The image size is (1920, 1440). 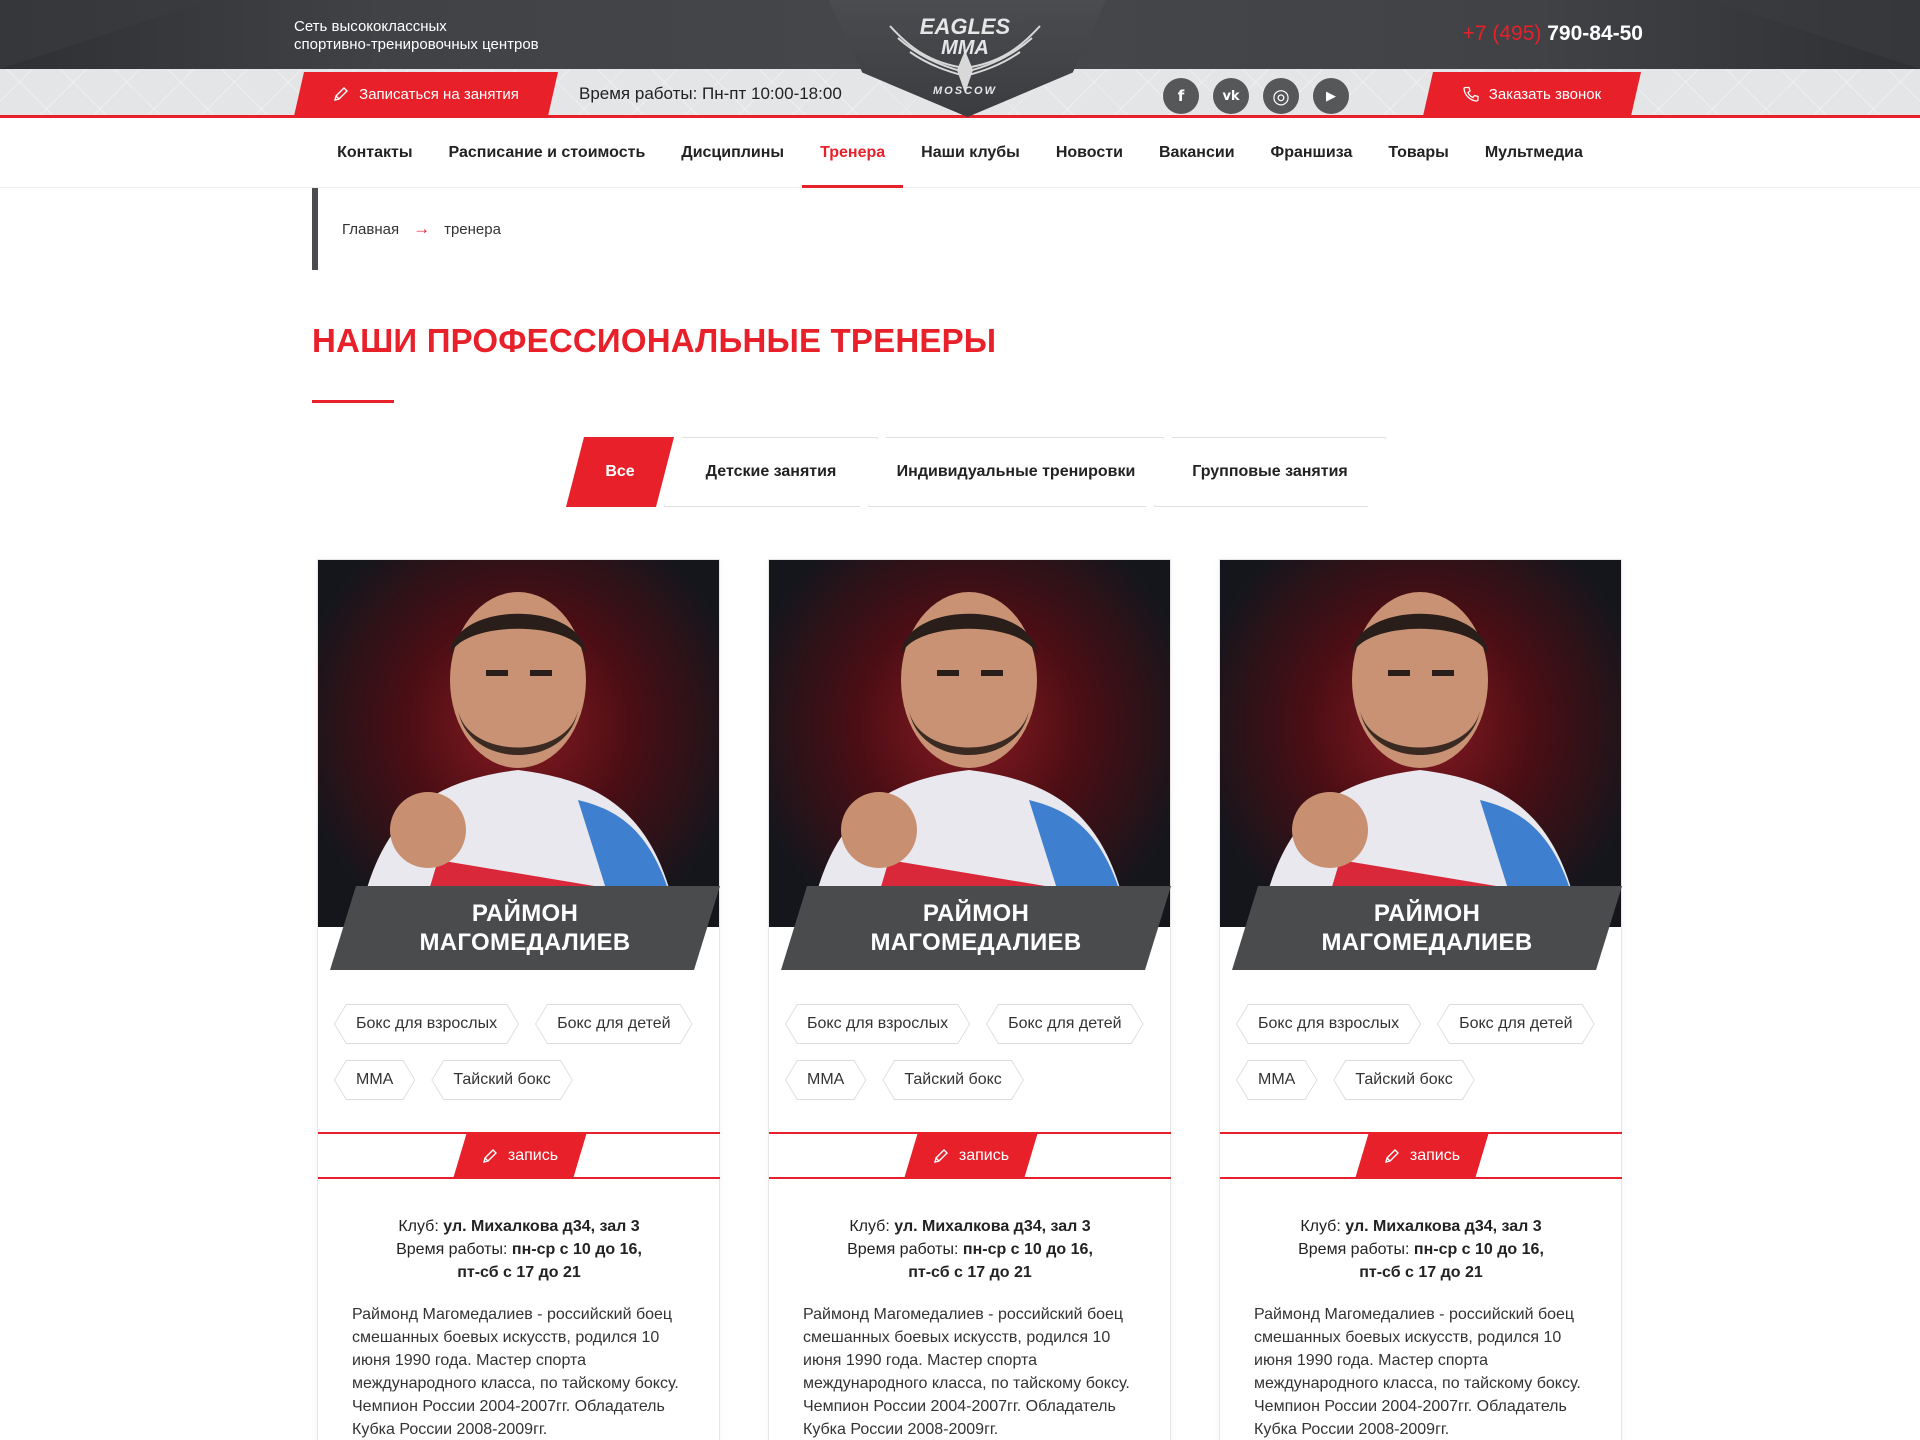 I want to click on tab-group: Групповые занятия, so click(x=1270, y=472).